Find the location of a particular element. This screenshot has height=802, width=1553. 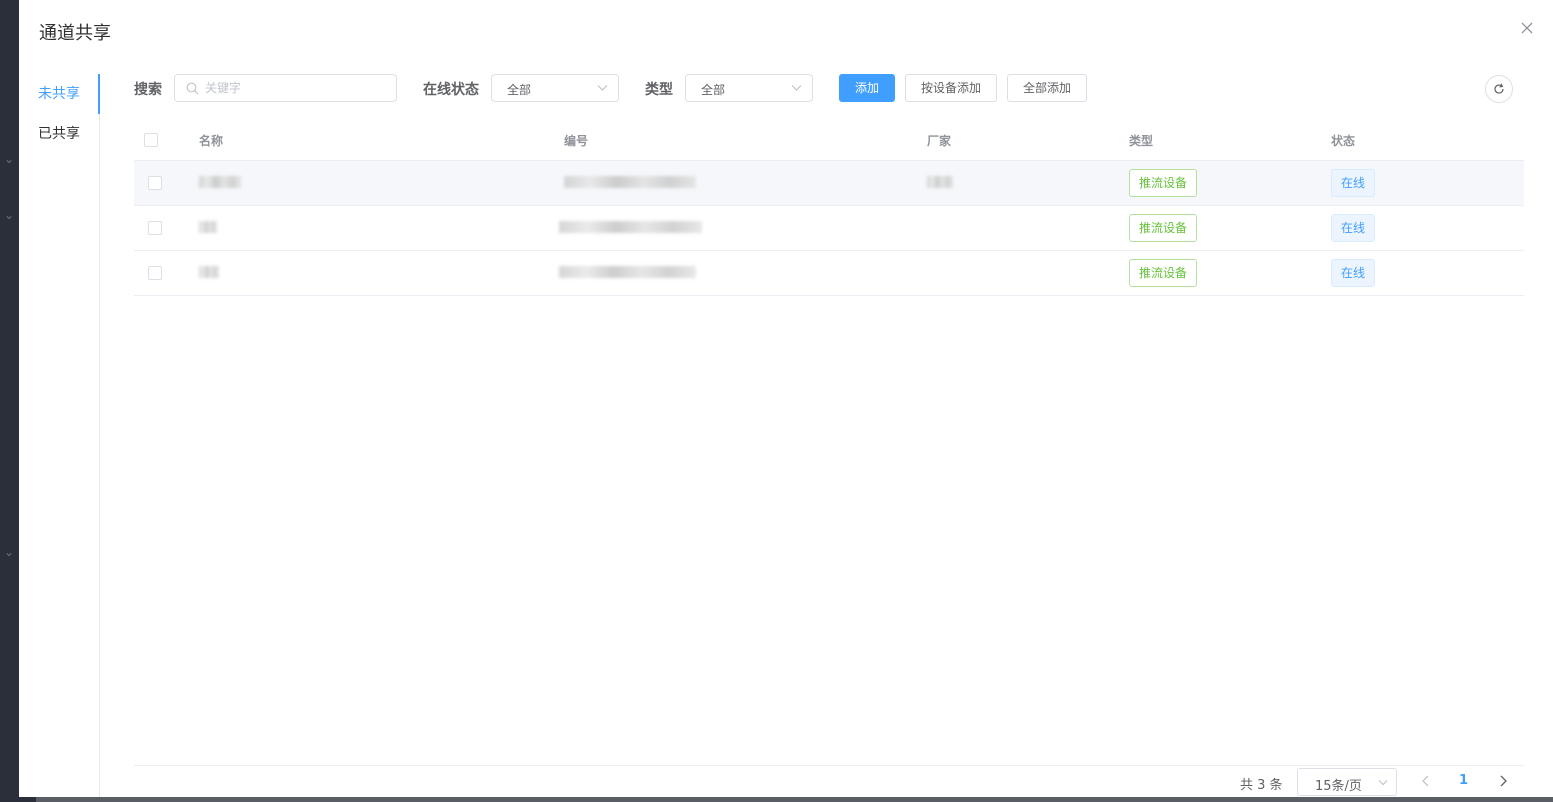

online-status-label: 在线状态 is located at coordinates (451, 90).